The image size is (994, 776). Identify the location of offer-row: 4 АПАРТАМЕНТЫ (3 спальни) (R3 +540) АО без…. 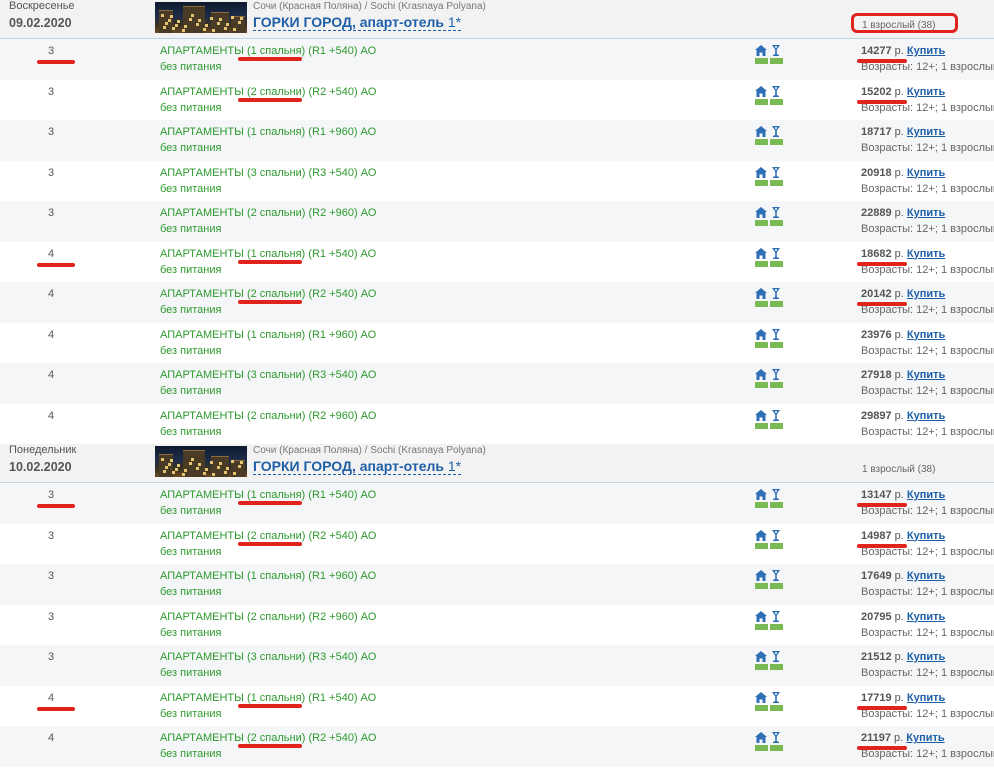
(497, 383).